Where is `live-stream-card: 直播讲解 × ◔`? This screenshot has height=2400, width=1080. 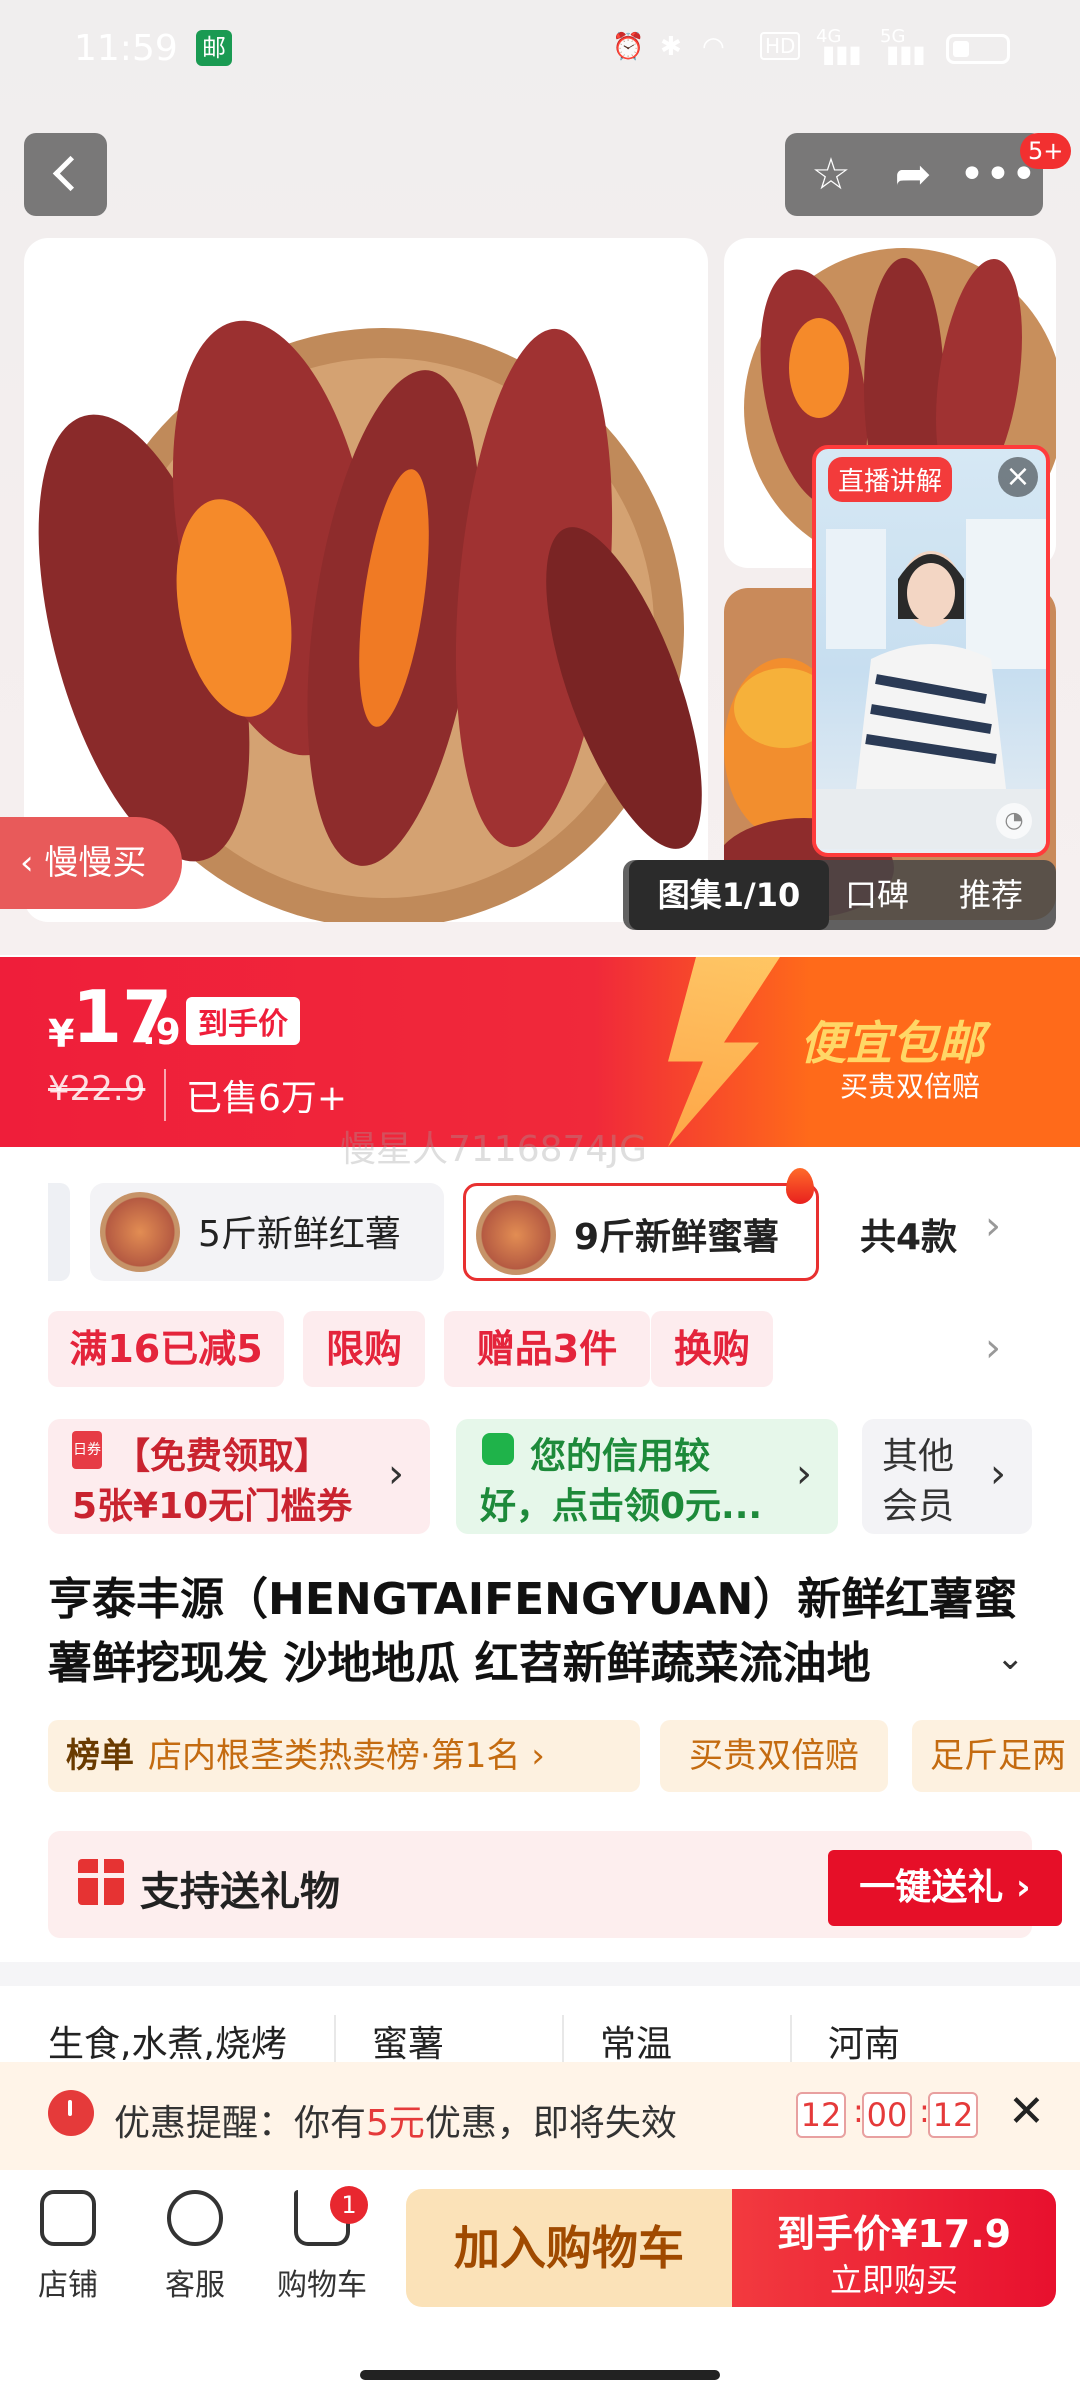
live-stream-card: 直播讲解 × ◔ is located at coordinates (931, 651).